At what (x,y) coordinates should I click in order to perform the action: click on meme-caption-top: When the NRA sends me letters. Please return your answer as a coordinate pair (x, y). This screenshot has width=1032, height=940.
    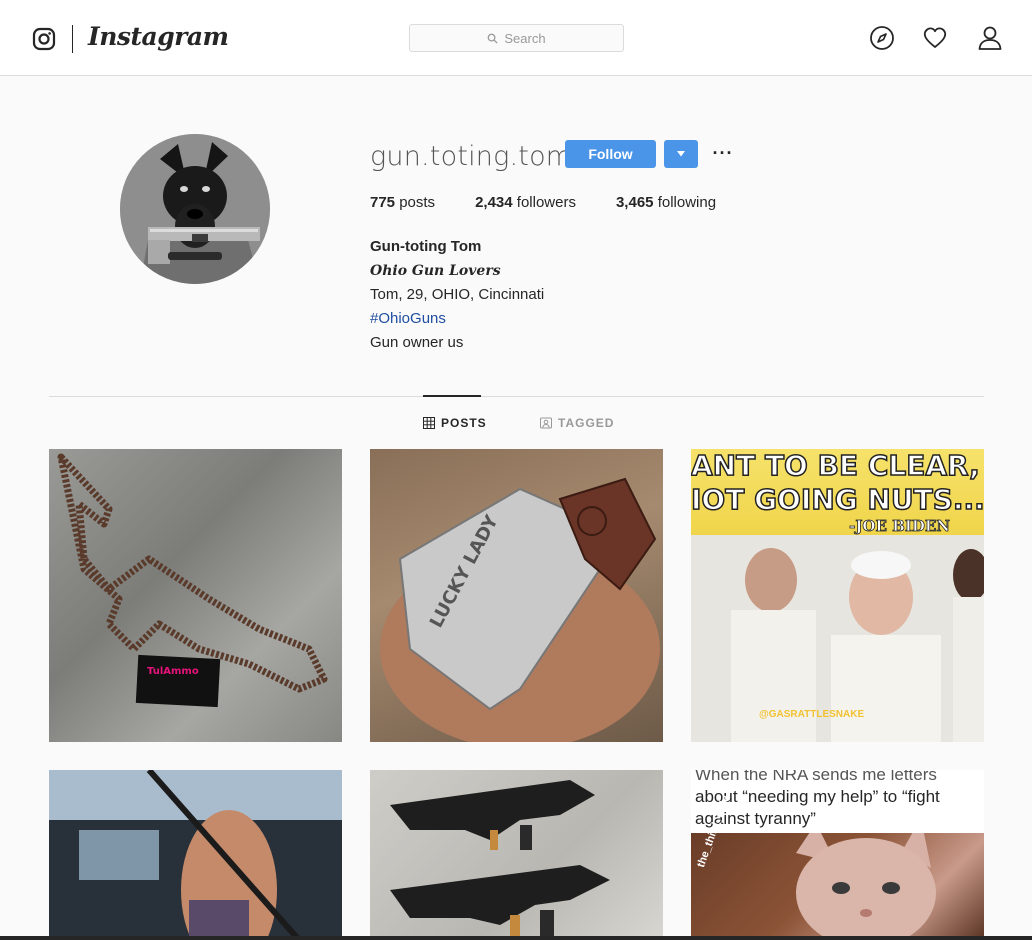
    Looking at the image, I should click on (816, 777).